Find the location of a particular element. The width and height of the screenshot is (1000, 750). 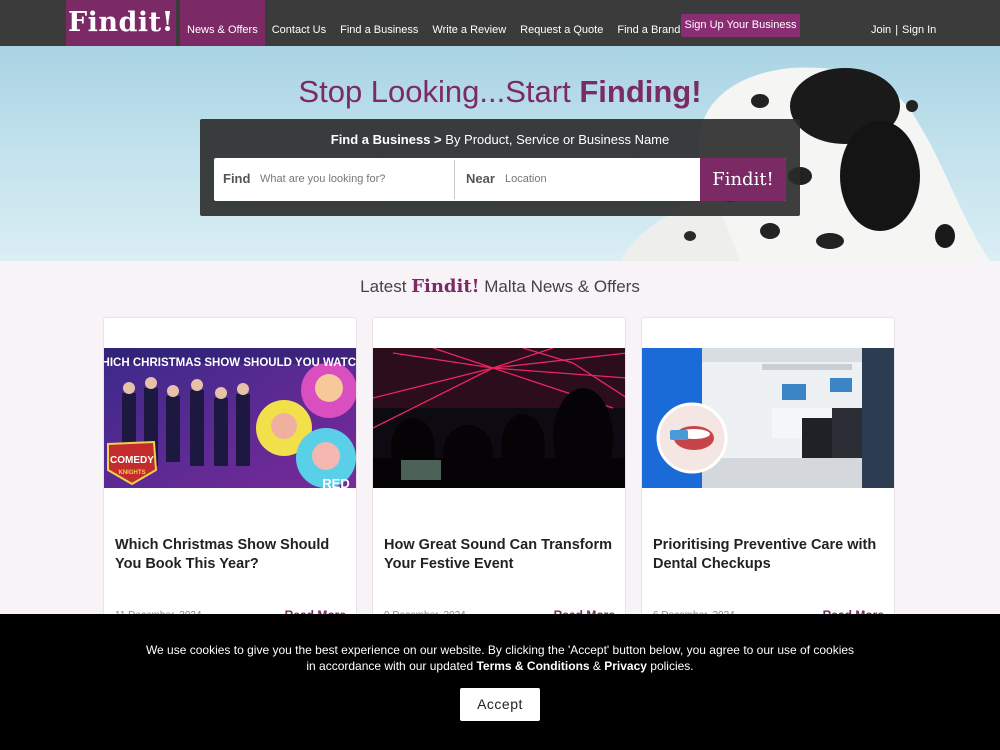

comedy-badge-line1: COMEDY is located at coordinates (132, 460).